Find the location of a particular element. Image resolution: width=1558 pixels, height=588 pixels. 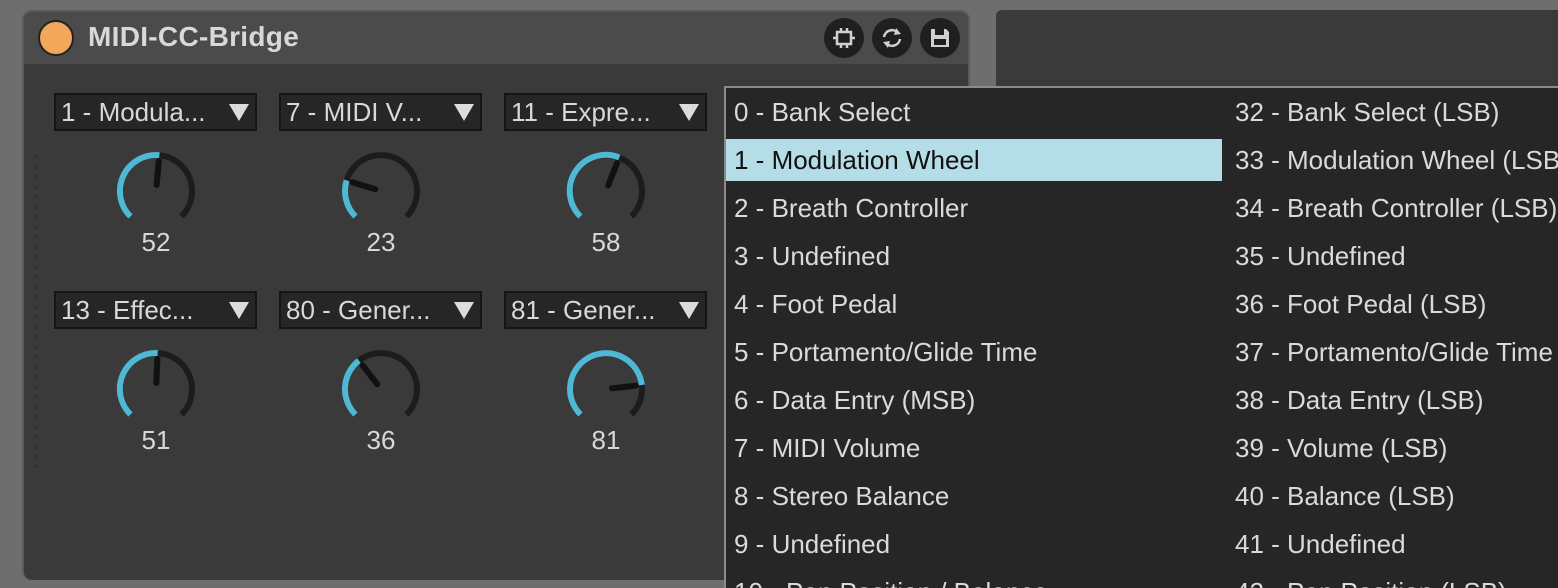

device-titlebar: MIDI-CC-Bridge is located at coordinates (496, 38).